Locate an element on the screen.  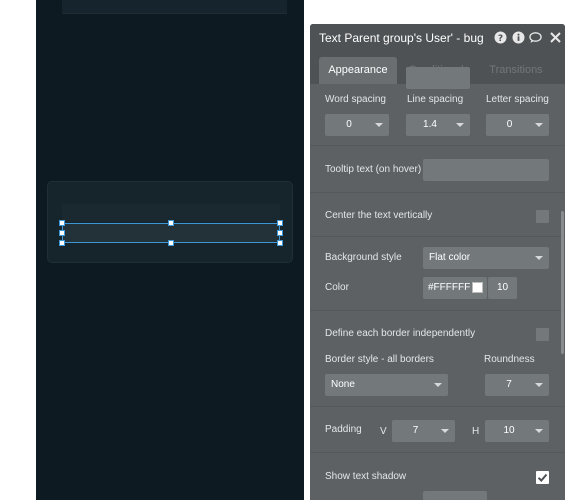
tooltip-label: Tooltip text (on hover) is located at coordinates (373, 169).